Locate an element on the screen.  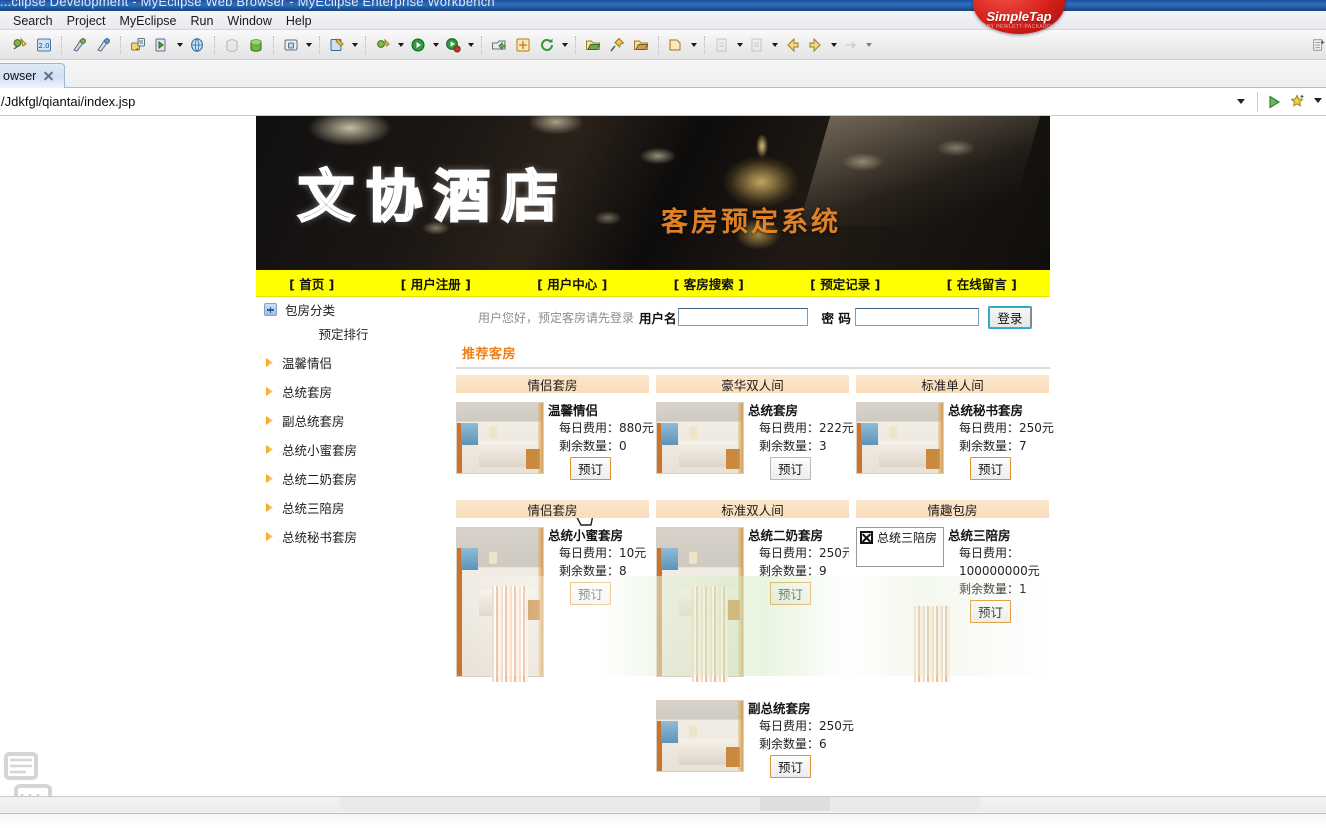
forward-dropdown-icon is located at coordinates (833, 45).